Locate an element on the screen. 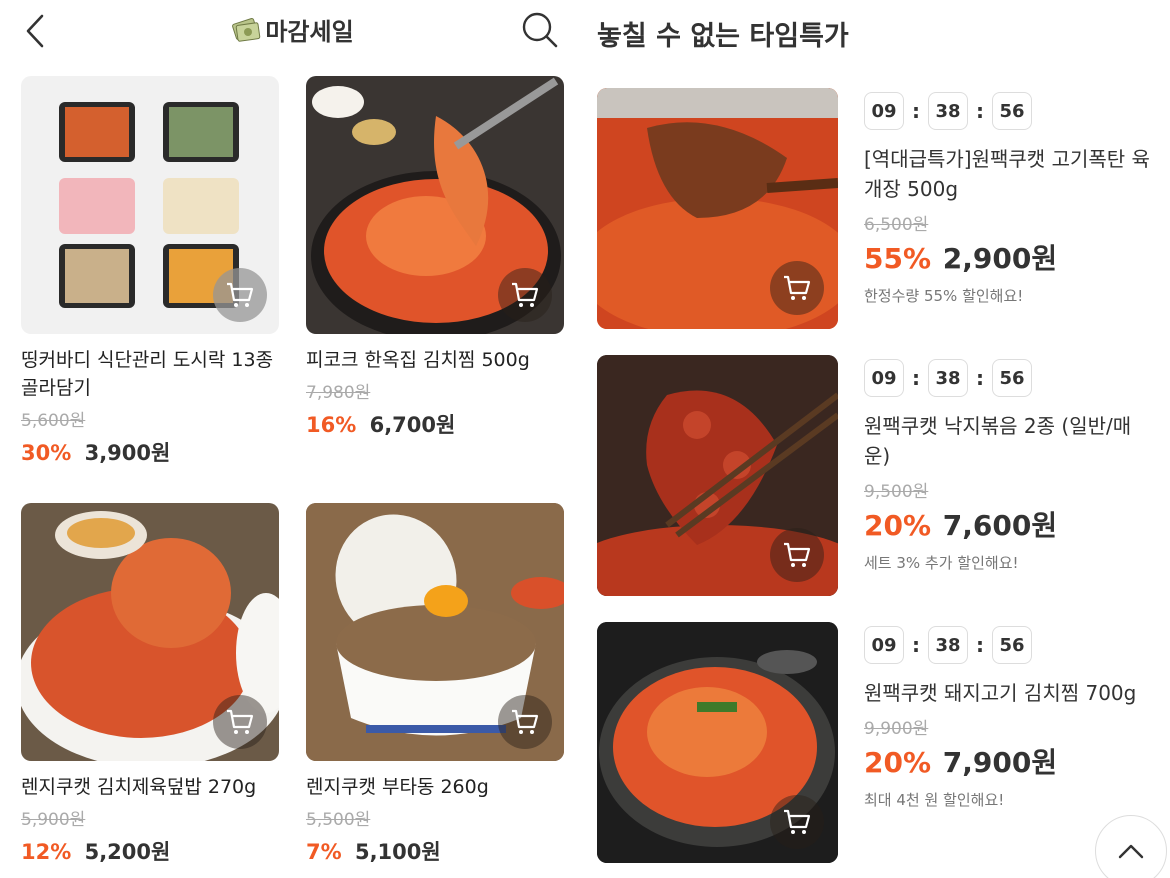 This screenshot has width=1170, height=878. discount-rate: 16% is located at coordinates (331, 425).